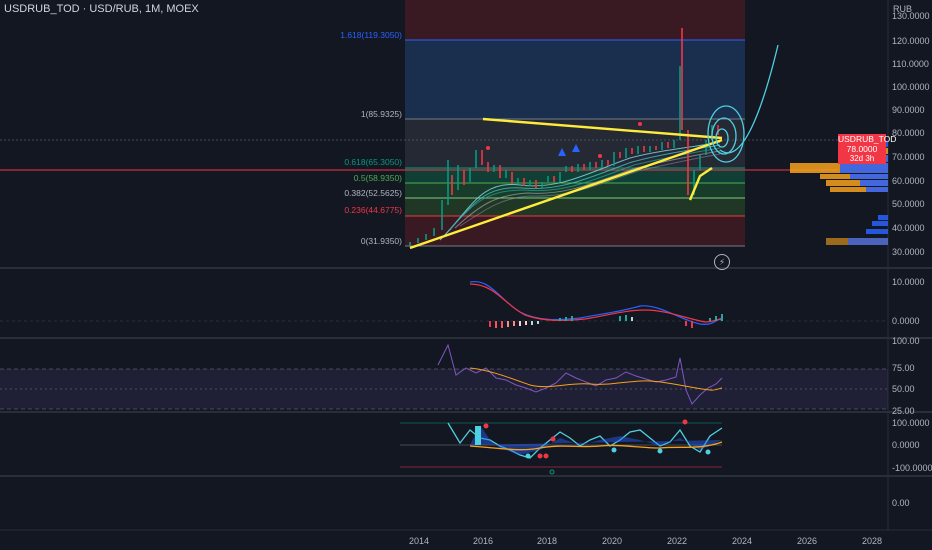 The image size is (932, 550). I want to click on osc-axis-label: 100.0000, so click(911, 423).